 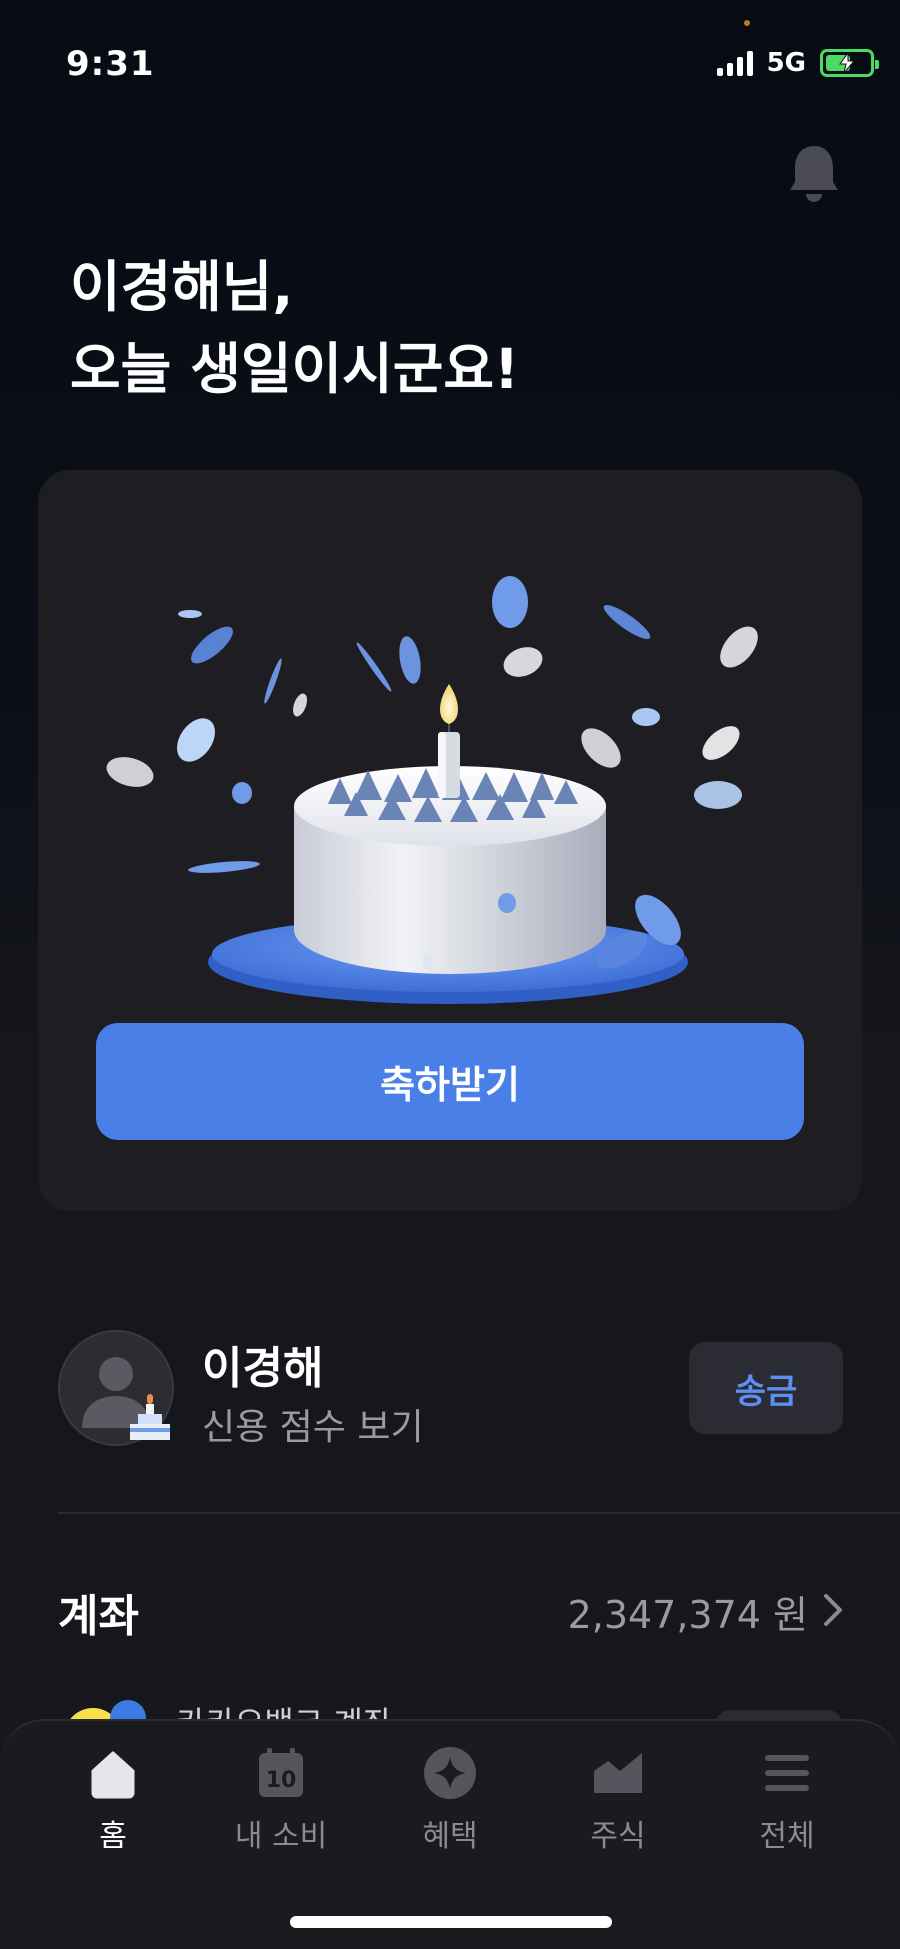 What do you see at coordinates (618, 1805) in the screenshot?
I see `tab-stocks: 주식` at bounding box center [618, 1805].